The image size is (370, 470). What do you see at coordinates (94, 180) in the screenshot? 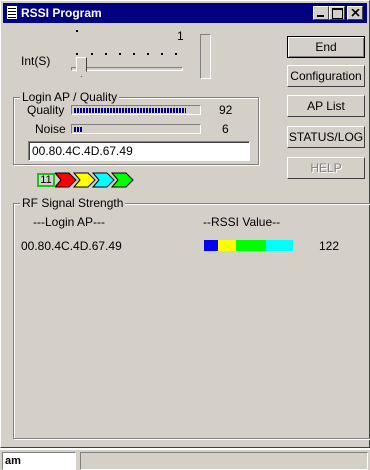
I see `channel-arrows-icon` at bounding box center [94, 180].